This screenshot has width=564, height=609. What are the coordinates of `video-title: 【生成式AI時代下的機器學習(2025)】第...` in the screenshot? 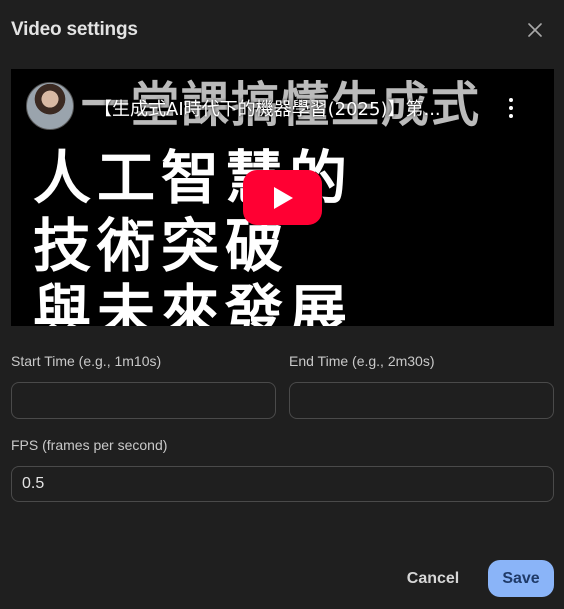 It's located at (284, 108).